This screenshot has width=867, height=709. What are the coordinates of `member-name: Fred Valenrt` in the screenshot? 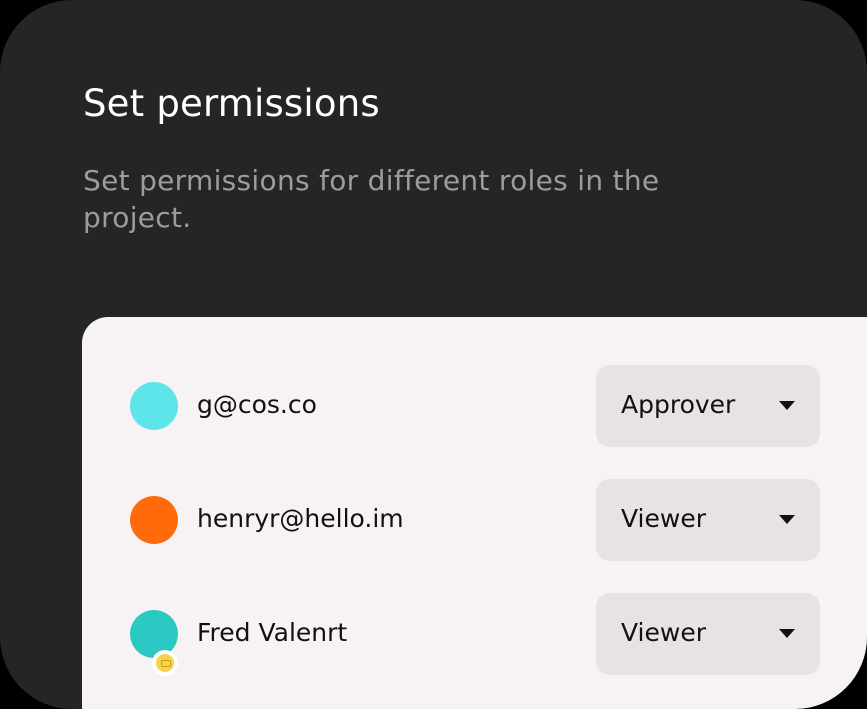 It's located at (272, 632).